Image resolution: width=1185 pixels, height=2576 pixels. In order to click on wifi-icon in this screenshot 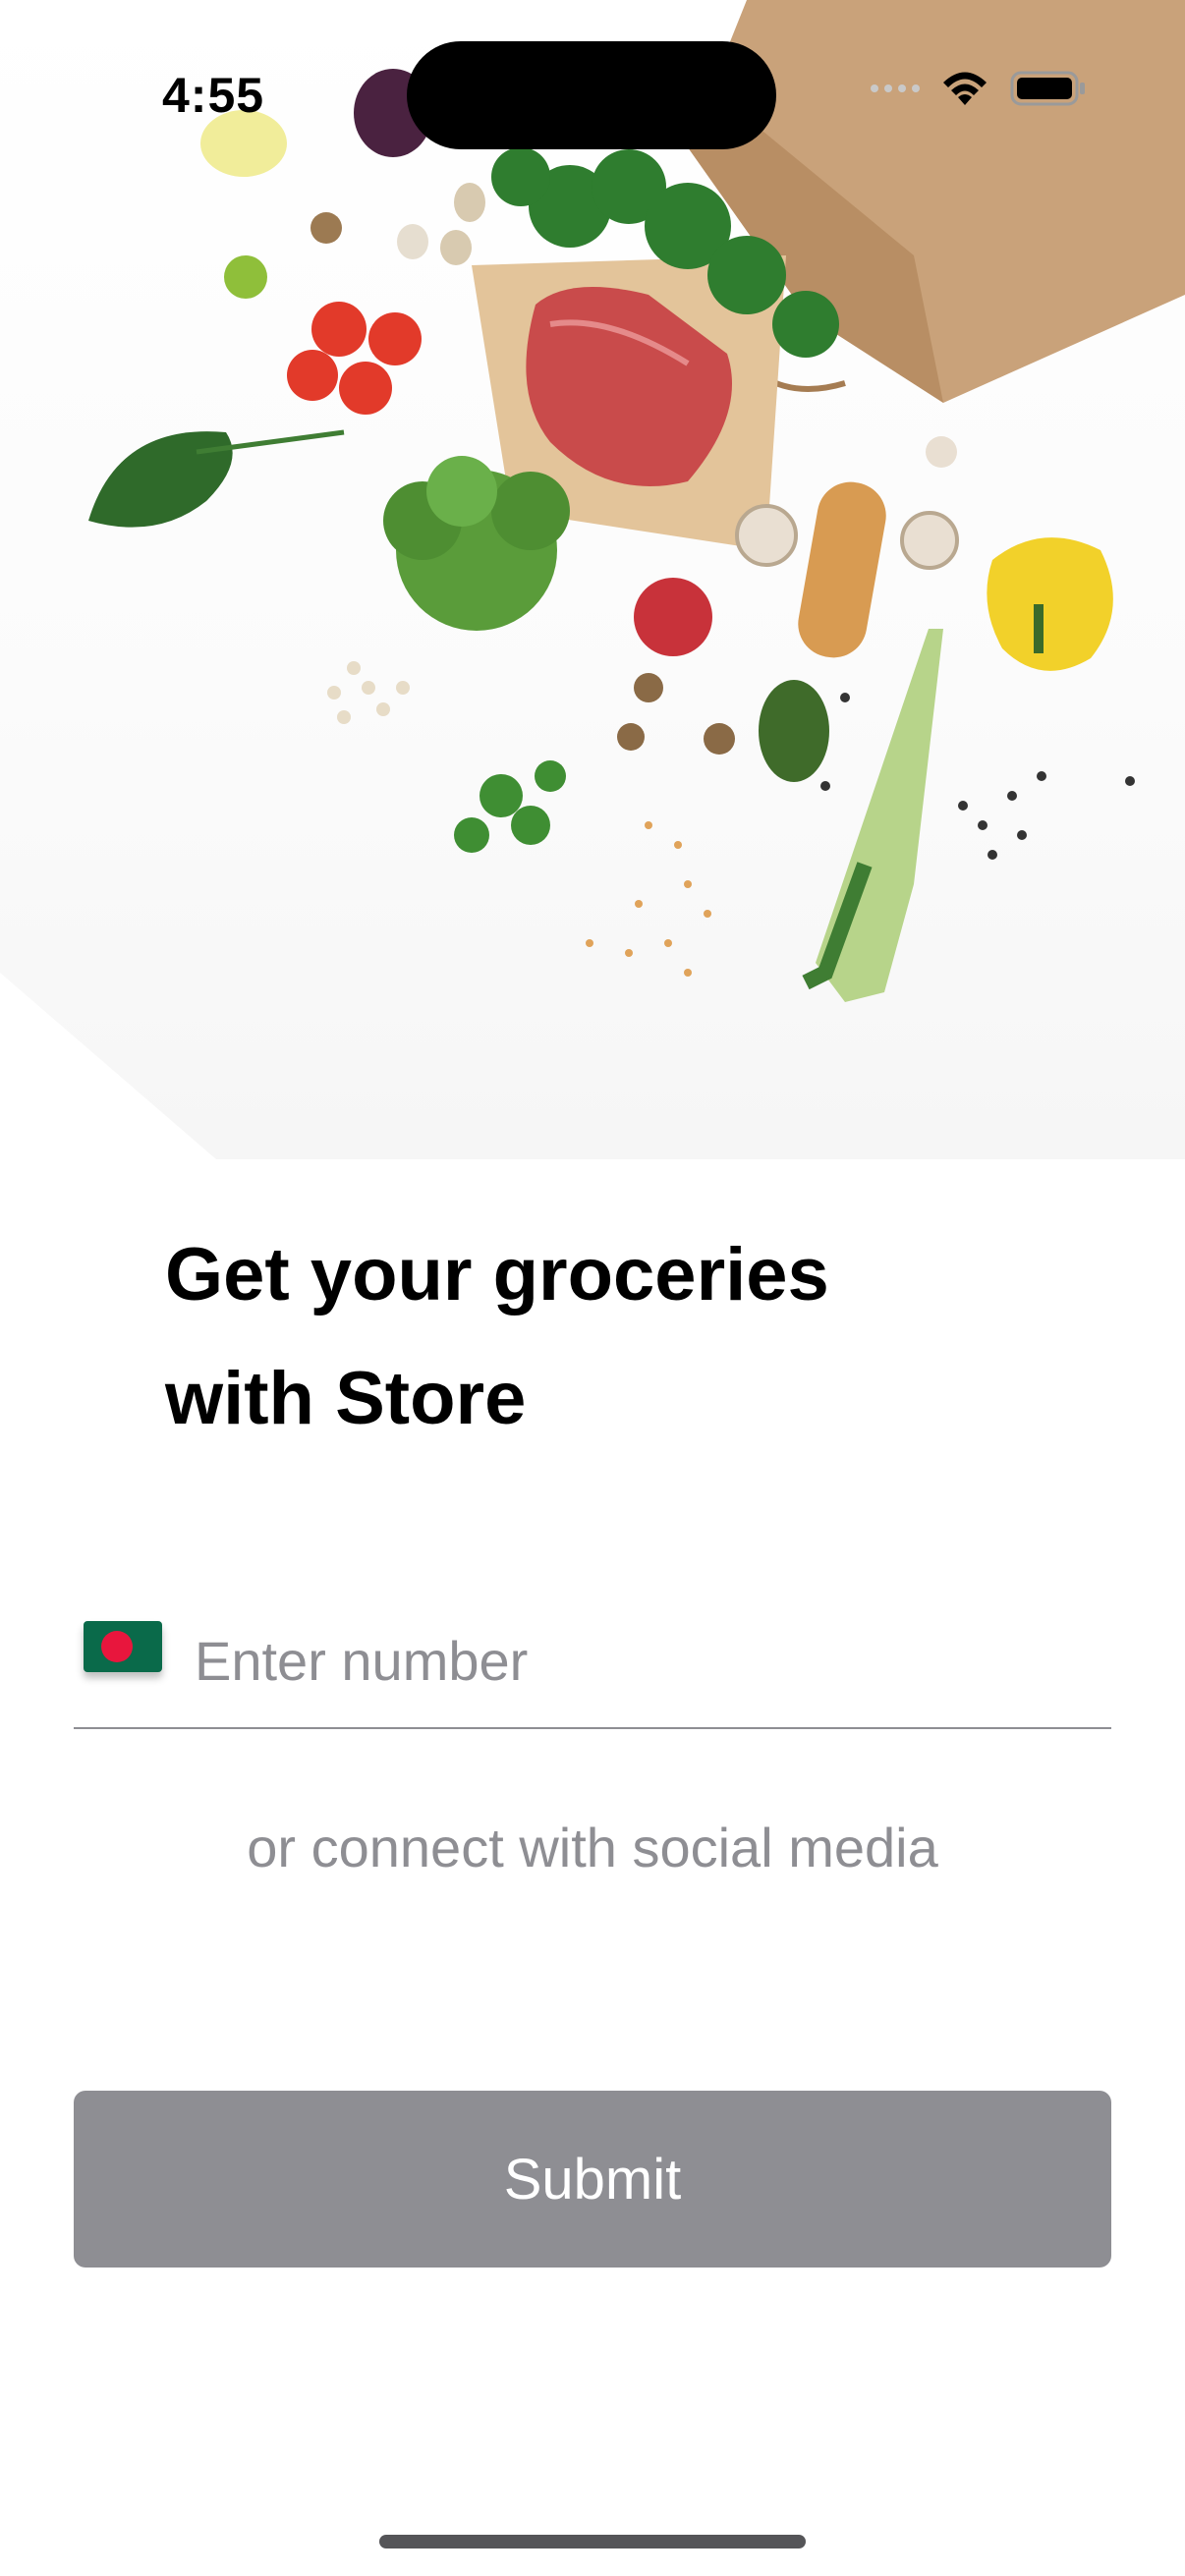, I will do `click(965, 88)`.